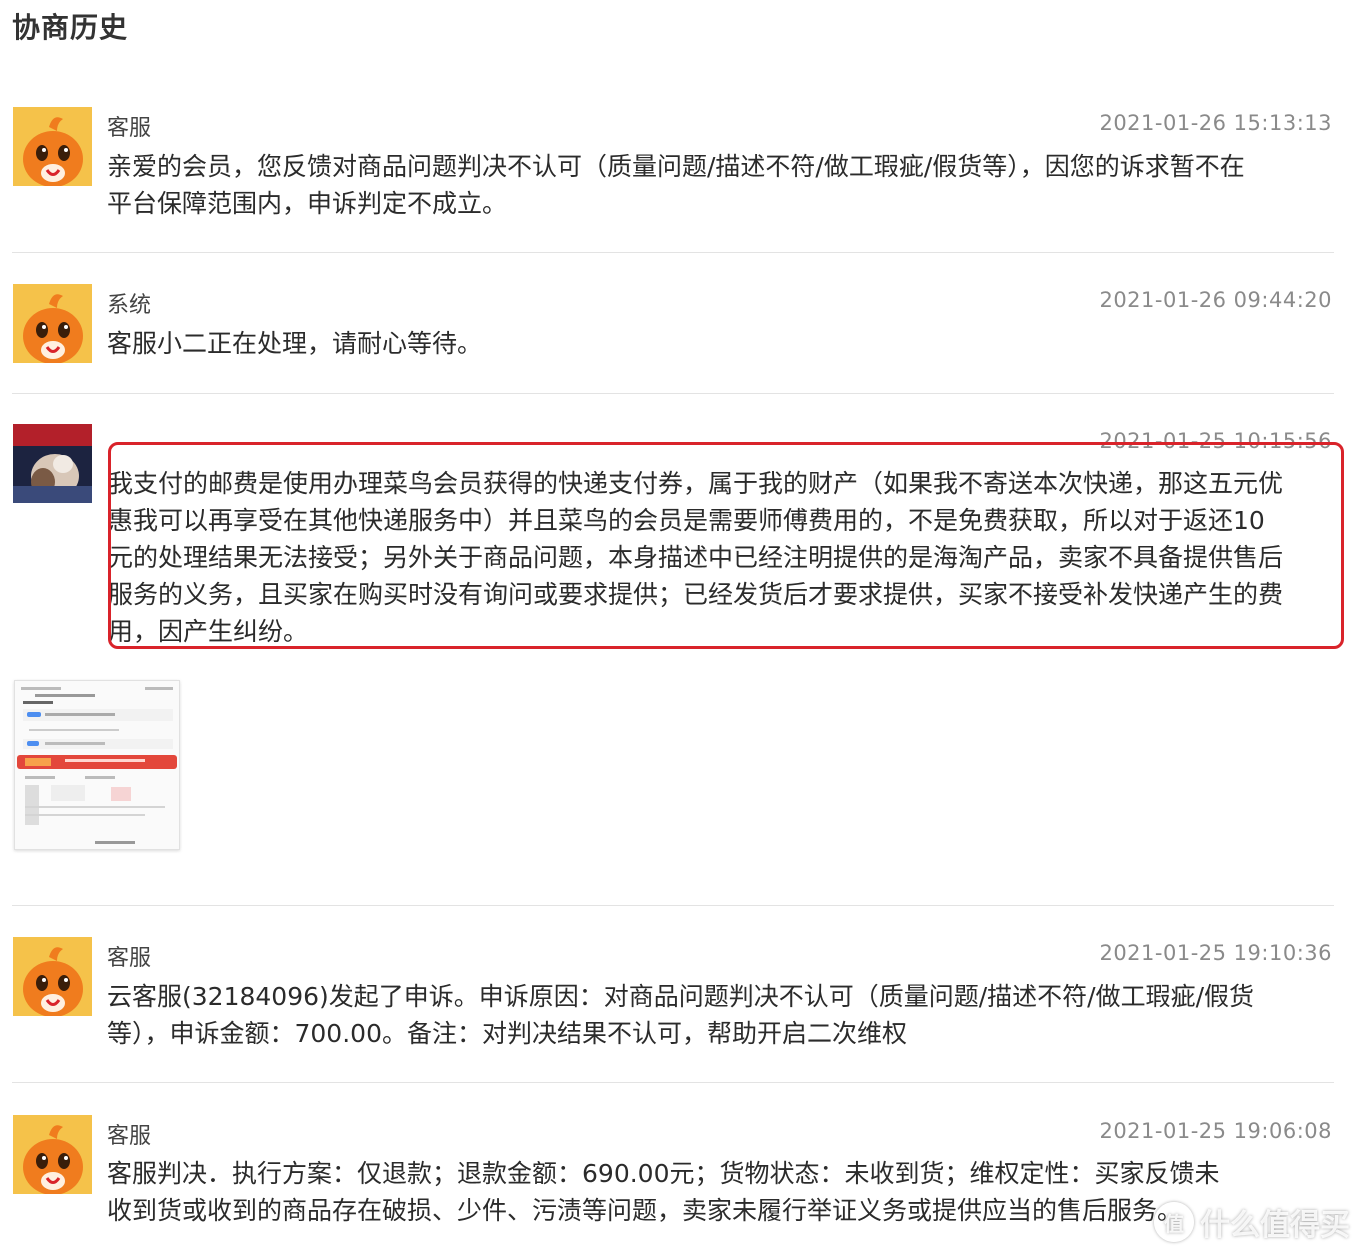 The width and height of the screenshot is (1360, 1258). I want to click on message-text: 客服小二正在处理，请耐心等待。, so click(722, 343).